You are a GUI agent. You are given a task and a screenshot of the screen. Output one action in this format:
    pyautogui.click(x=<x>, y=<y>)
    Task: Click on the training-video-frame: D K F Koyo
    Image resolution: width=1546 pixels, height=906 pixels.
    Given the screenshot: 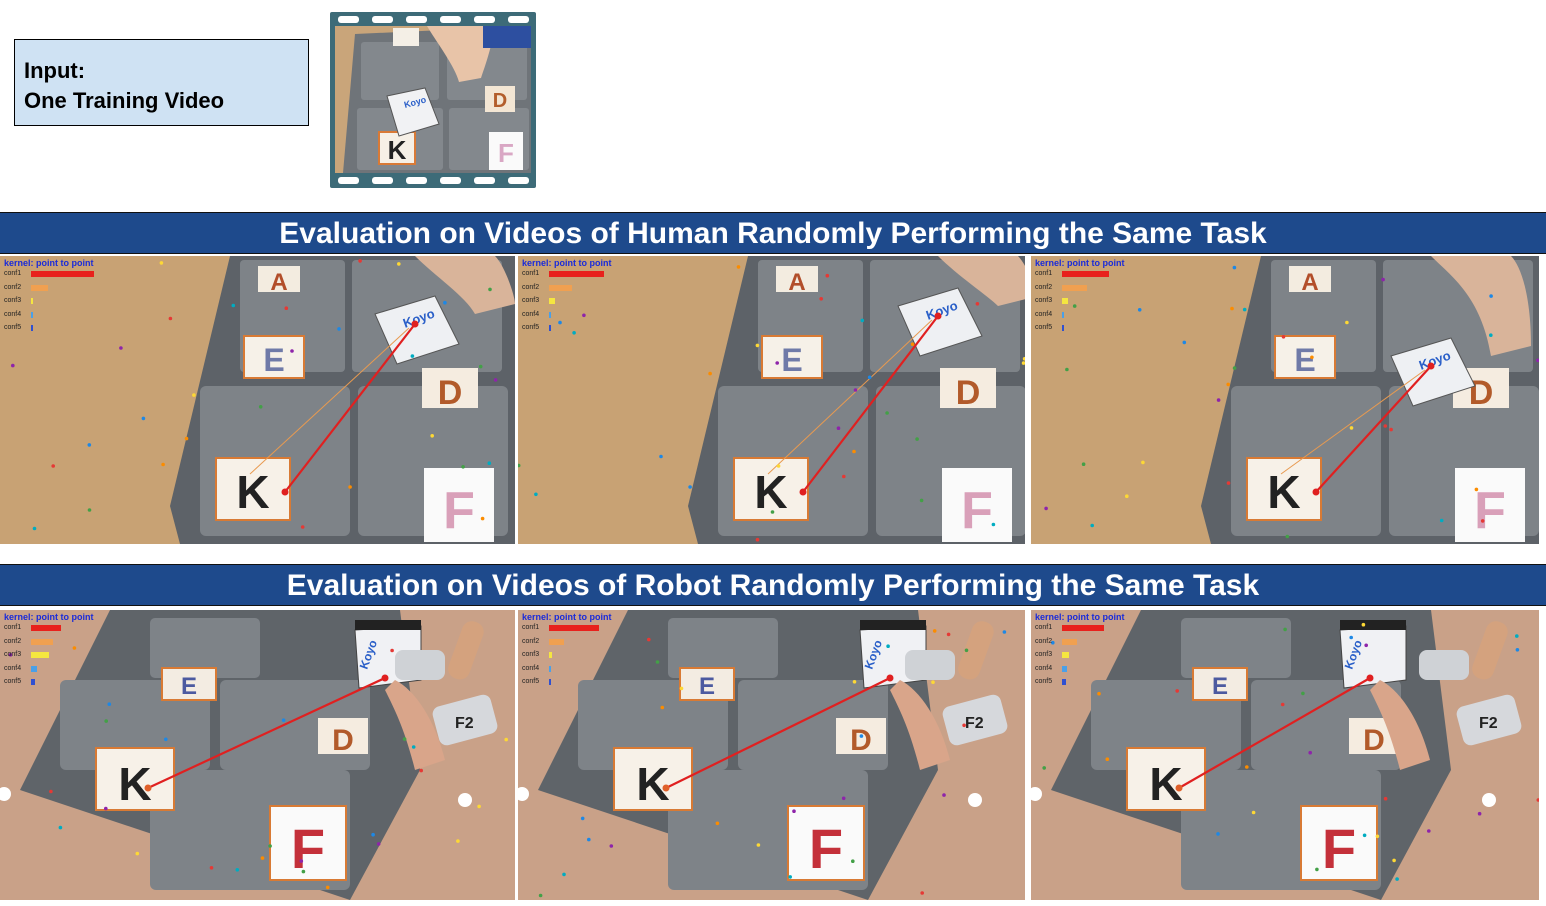 What is the action you would take?
    pyautogui.click(x=433, y=99)
    